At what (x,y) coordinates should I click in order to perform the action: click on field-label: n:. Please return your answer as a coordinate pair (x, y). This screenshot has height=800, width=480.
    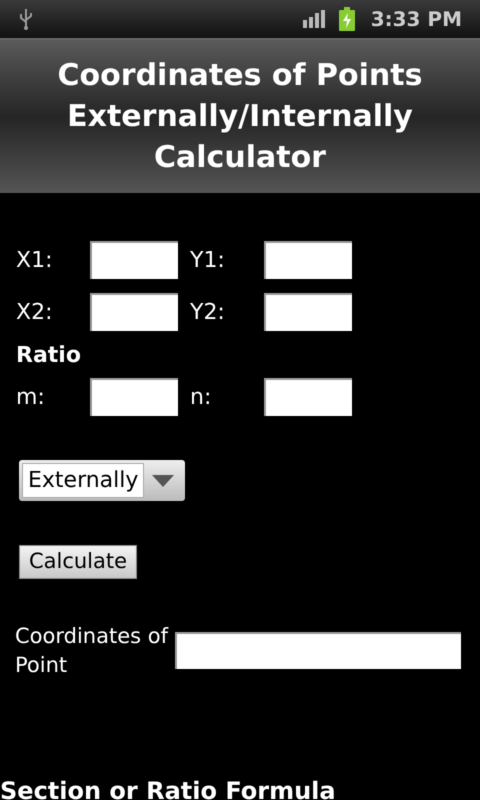
    Looking at the image, I should click on (201, 398).